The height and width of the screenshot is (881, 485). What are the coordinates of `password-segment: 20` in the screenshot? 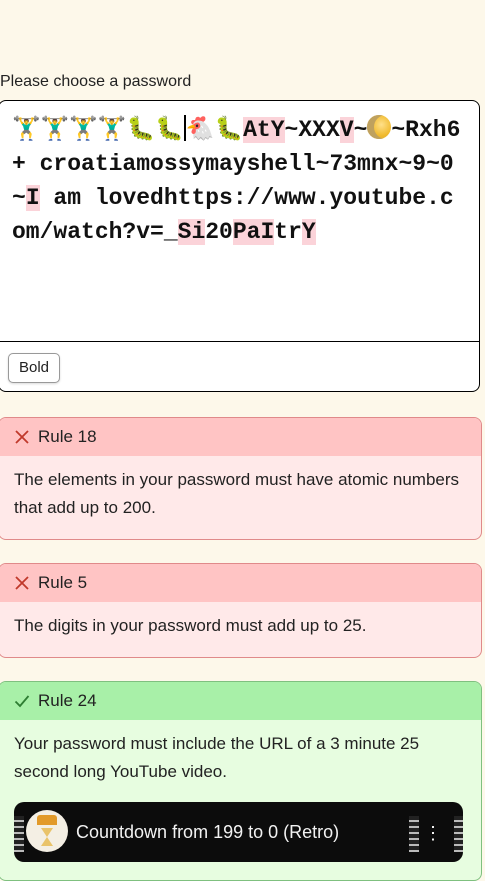 It's located at (219, 232).